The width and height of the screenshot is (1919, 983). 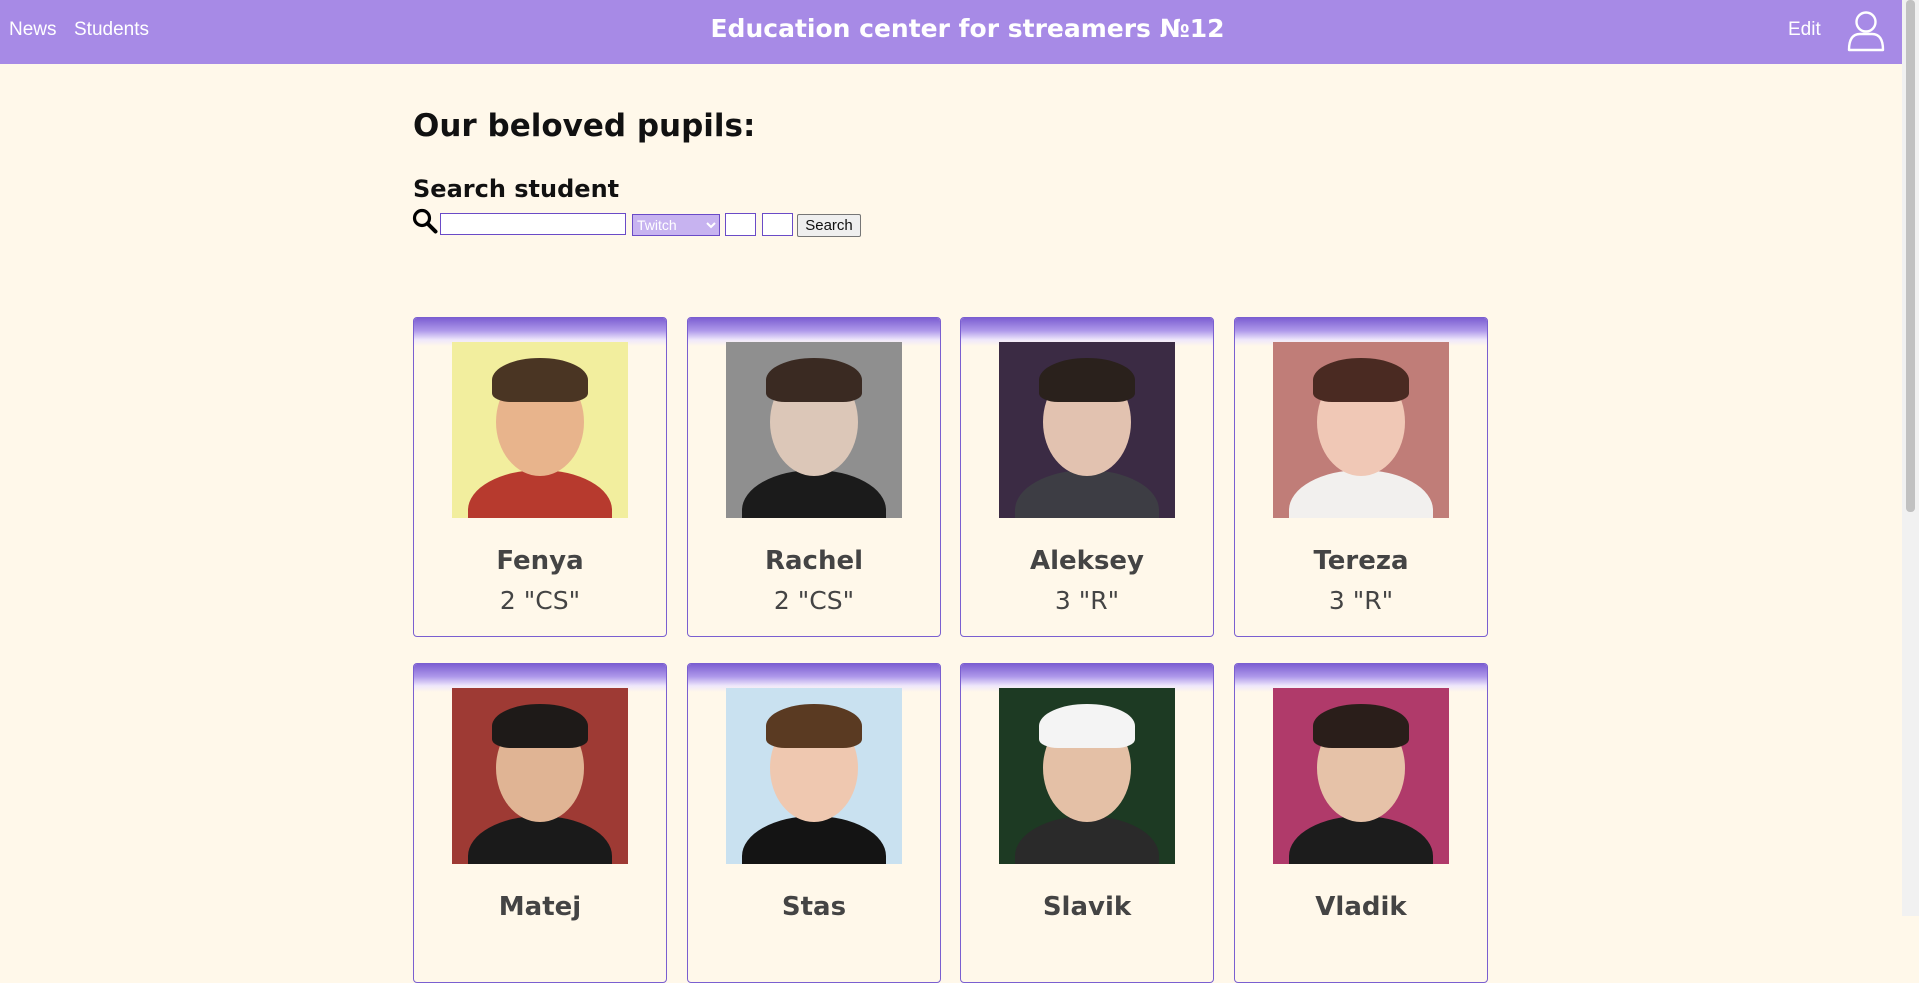 I want to click on student-name: Aleksey, so click(x=1087, y=561).